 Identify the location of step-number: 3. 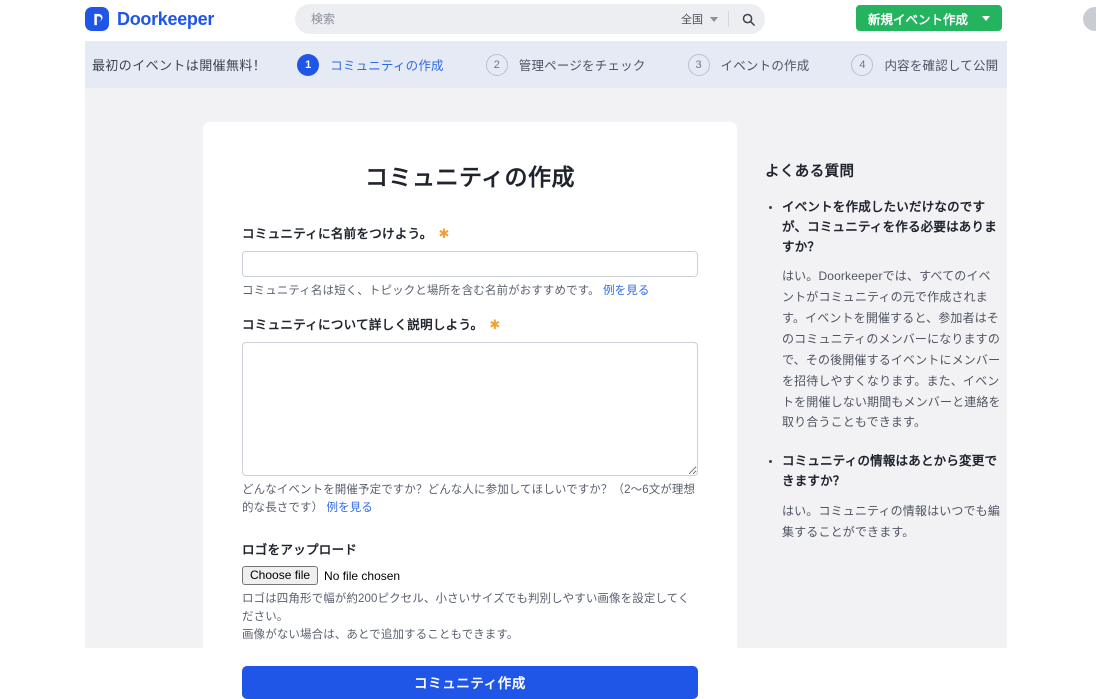
(698, 64).